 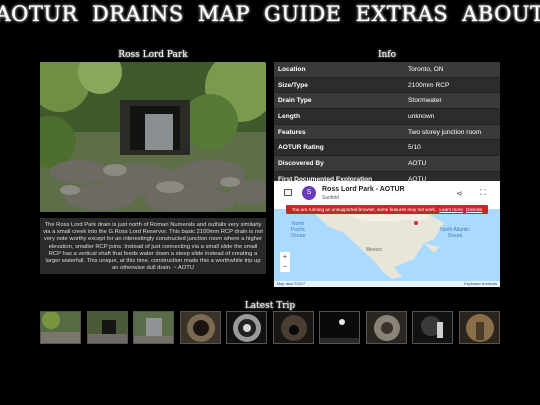 I want to click on nav-aotur: AOTUR, so click(x=39, y=17).